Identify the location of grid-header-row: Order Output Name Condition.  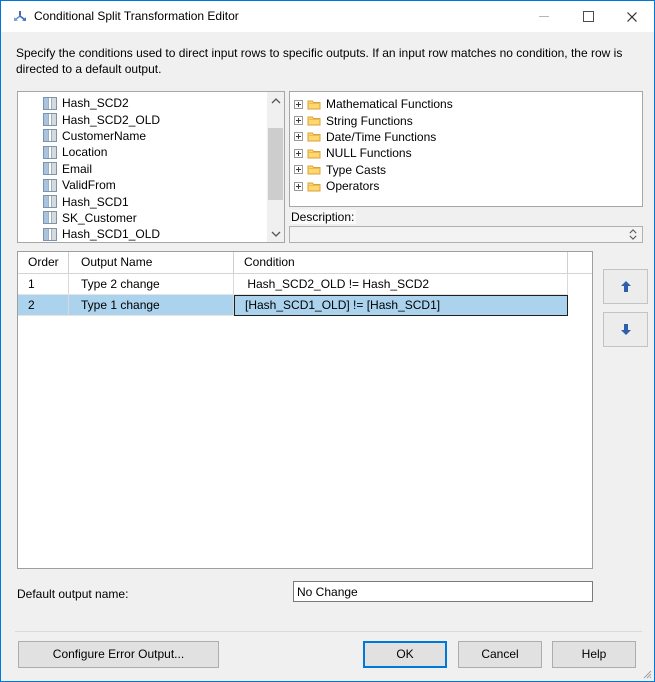
(305, 263).